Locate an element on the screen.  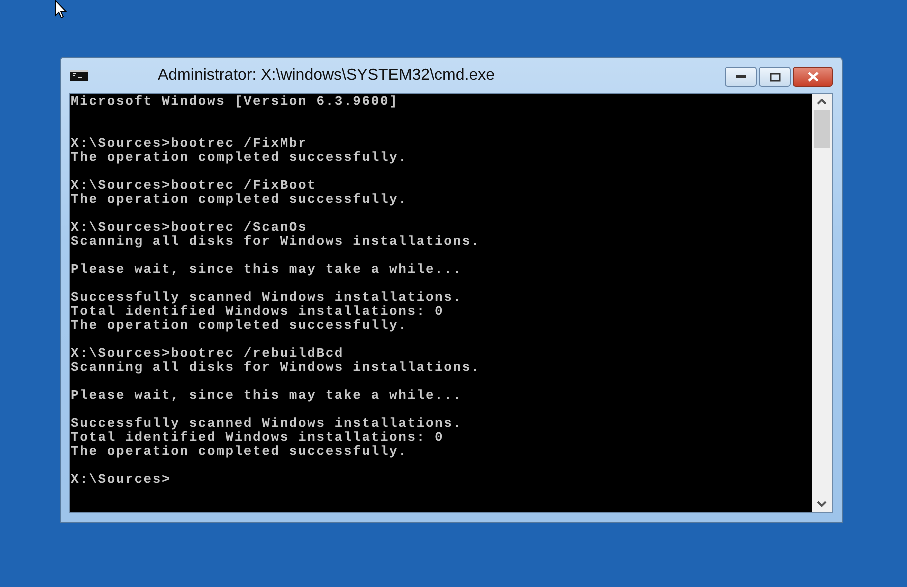
close-icon is located at coordinates (813, 77).